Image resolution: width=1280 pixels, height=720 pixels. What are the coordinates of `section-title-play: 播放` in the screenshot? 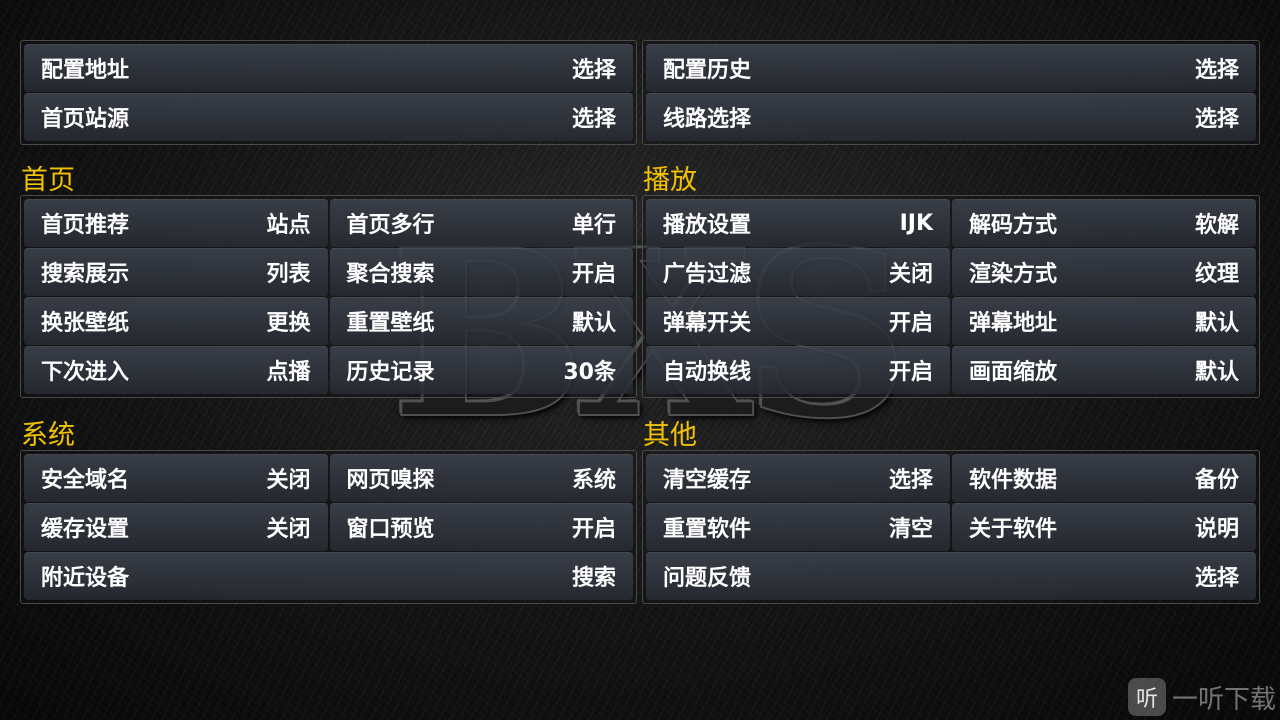 It's located at (670, 180).